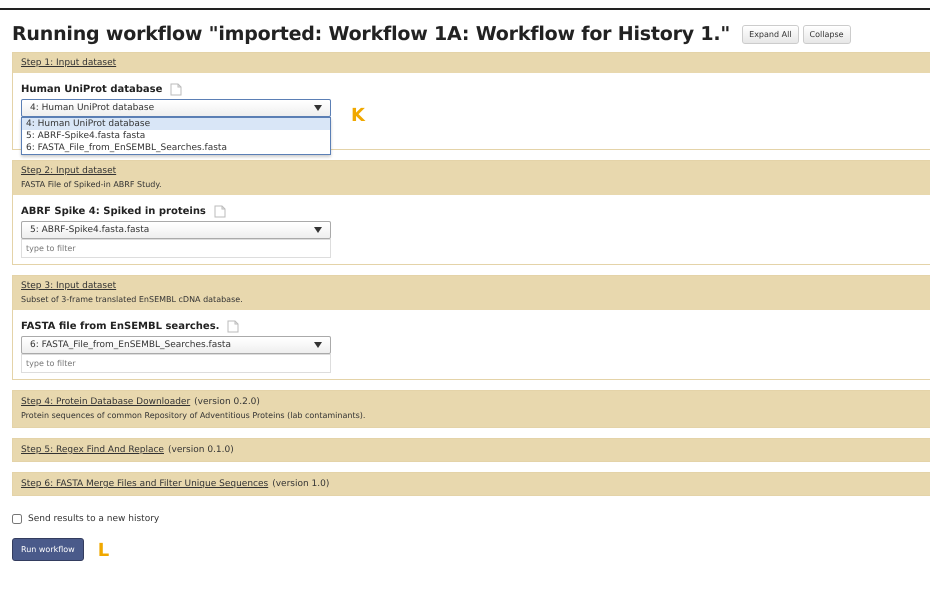  I want to click on step-description: Subset of 3-frame translated EnSEMBL cDNA database., so click(132, 300).